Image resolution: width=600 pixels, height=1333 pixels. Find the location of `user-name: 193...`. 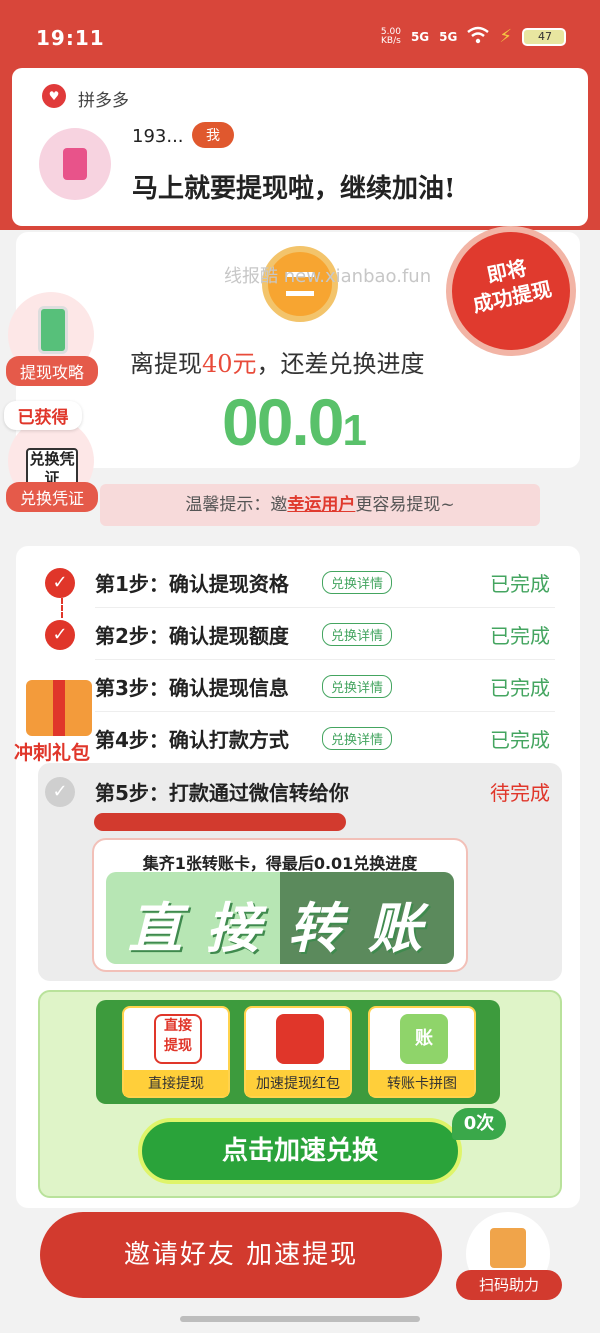

user-name: 193... is located at coordinates (158, 136).